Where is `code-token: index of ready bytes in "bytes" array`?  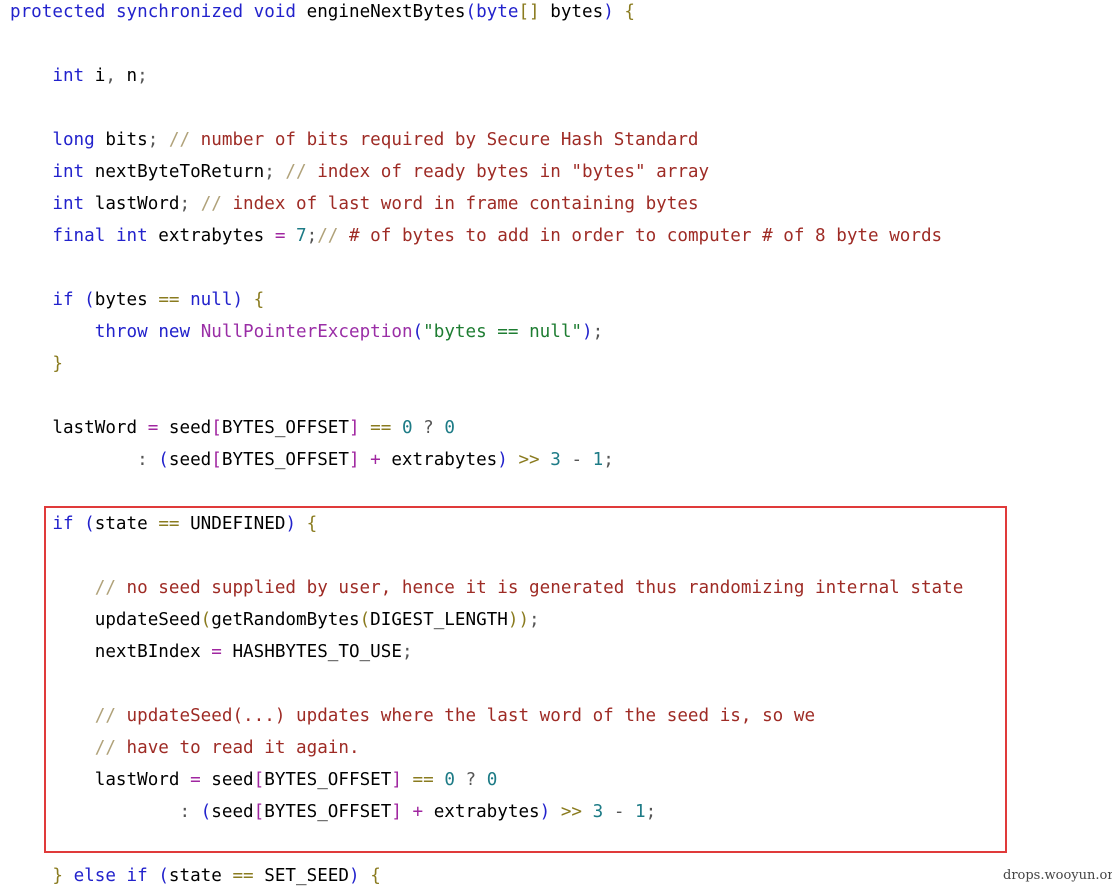
code-token: index of ready bytes in "bytes" array is located at coordinates (508, 172).